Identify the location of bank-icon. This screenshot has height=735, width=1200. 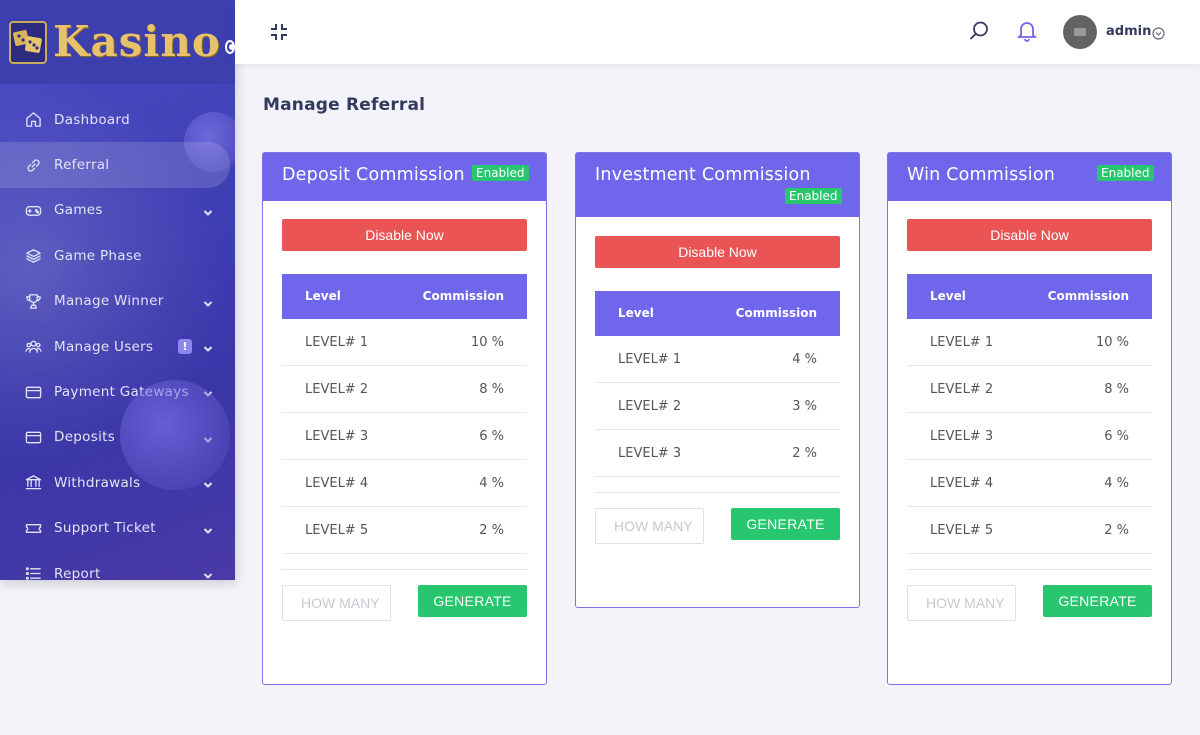
(33, 483).